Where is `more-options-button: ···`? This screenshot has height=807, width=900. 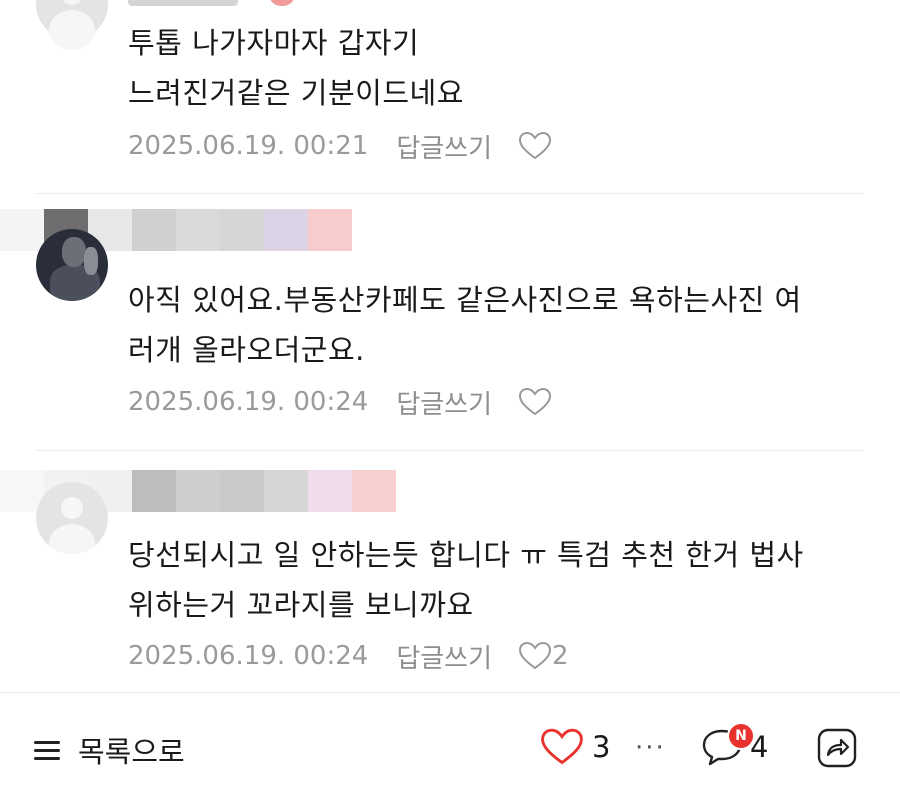
more-options-button: ··· is located at coordinates (650, 748).